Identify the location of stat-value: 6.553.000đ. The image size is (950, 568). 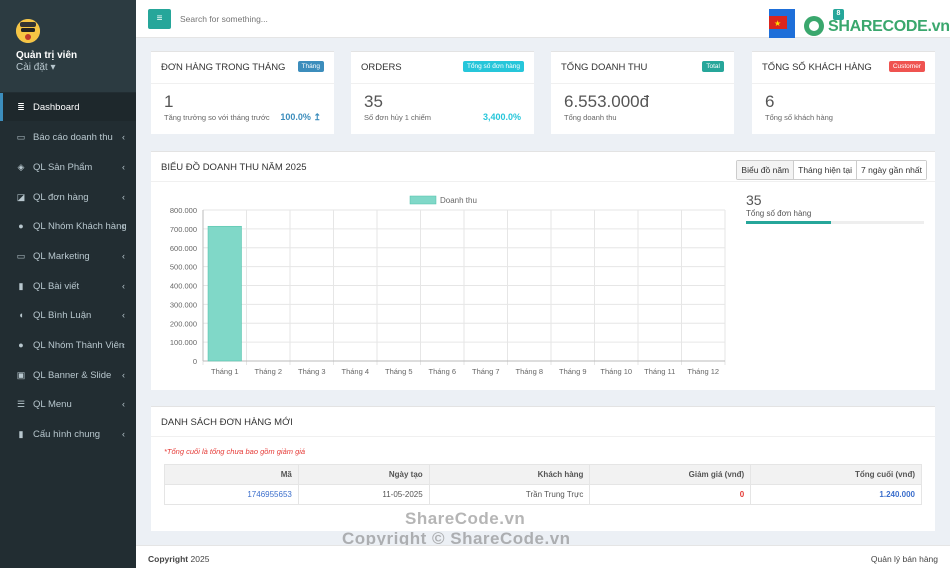
(607, 101).